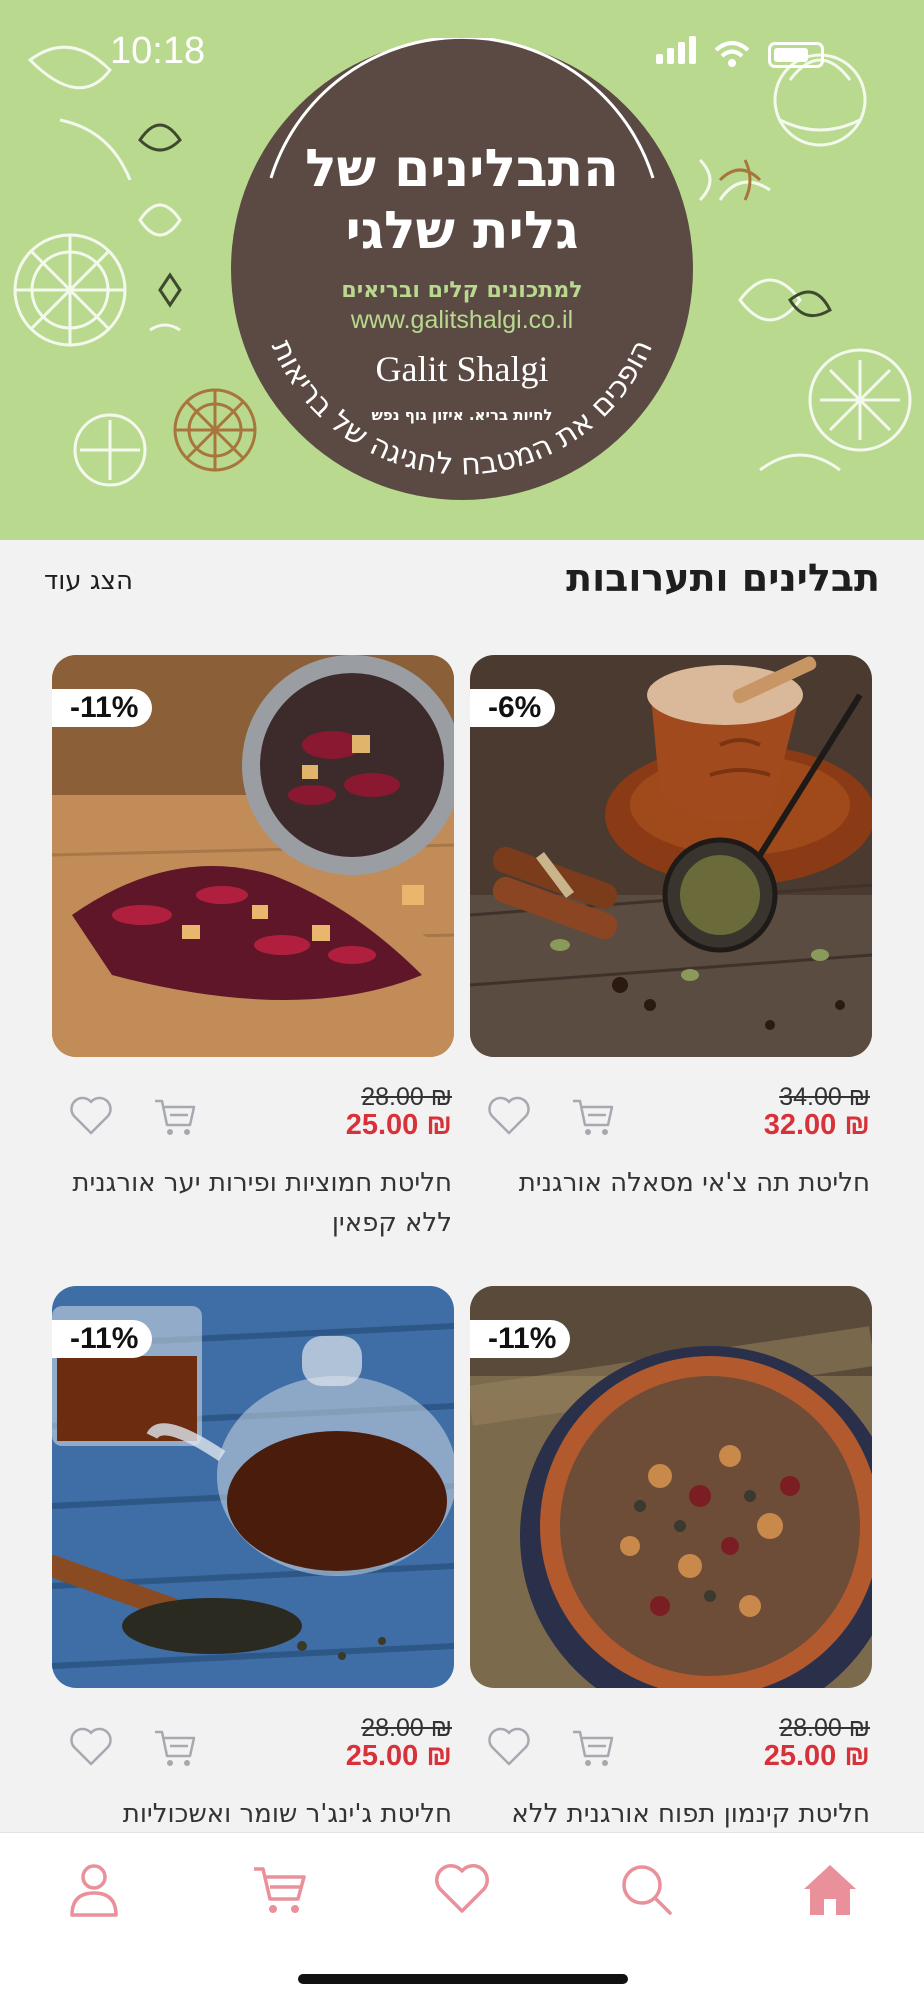 Image resolution: width=924 pixels, height=2000 pixels. What do you see at coordinates (462, 231) in the screenshot?
I see `logo-title-line2: גלית שלגי` at bounding box center [462, 231].